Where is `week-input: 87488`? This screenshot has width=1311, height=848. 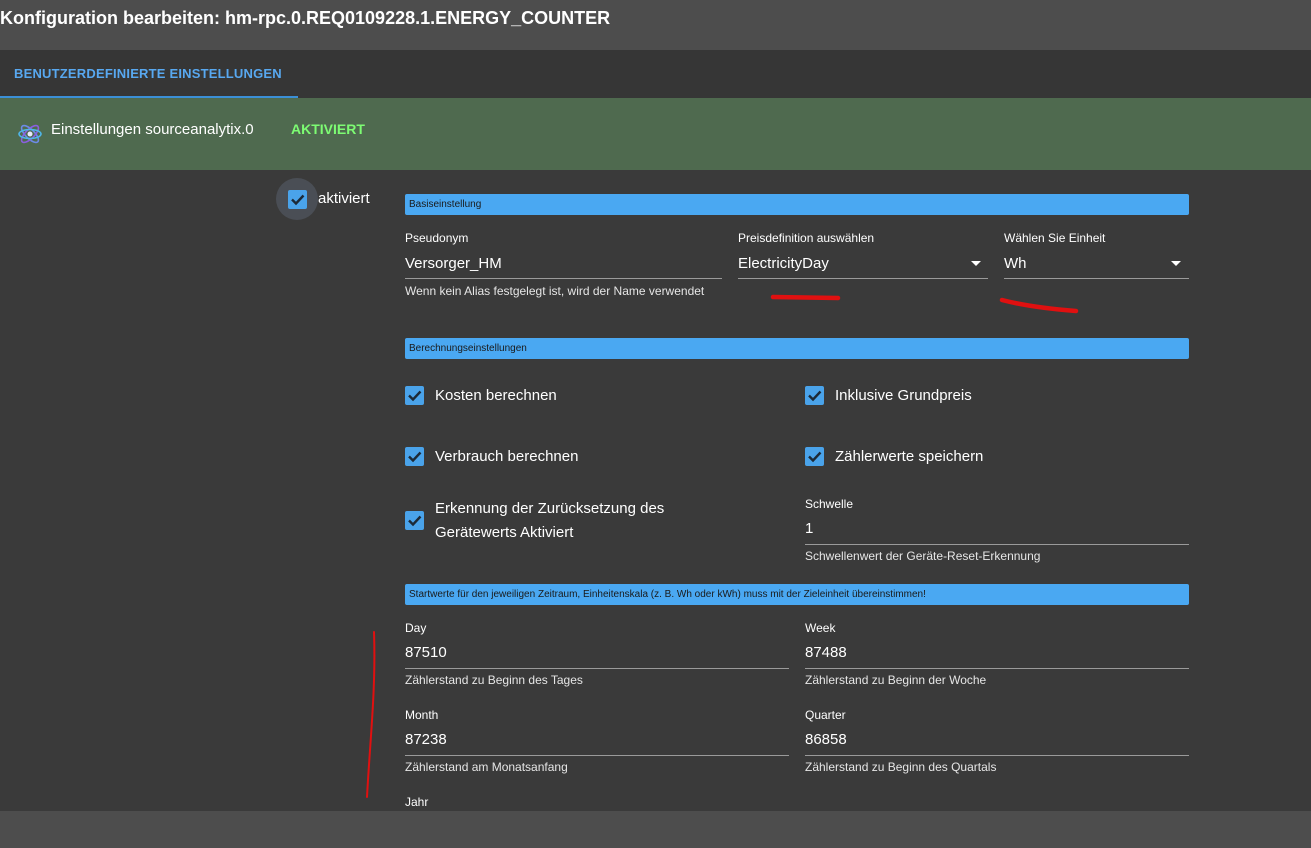
week-input: 87488 is located at coordinates (826, 652).